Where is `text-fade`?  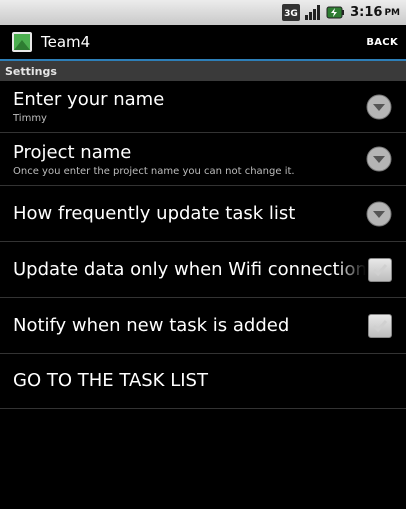
text-fade is located at coordinates (351, 269).